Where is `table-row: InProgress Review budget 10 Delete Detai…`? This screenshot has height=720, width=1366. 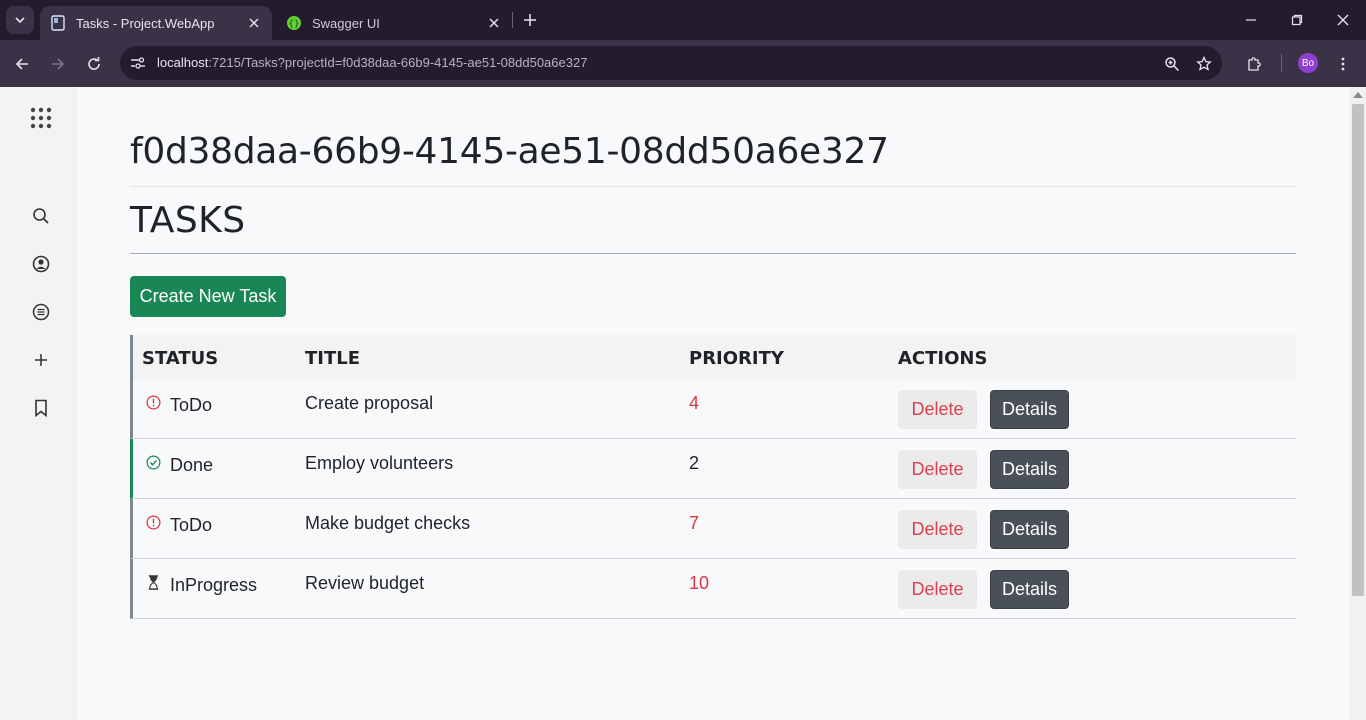
table-row: InProgress Review budget 10 Delete Detai… is located at coordinates (713, 589).